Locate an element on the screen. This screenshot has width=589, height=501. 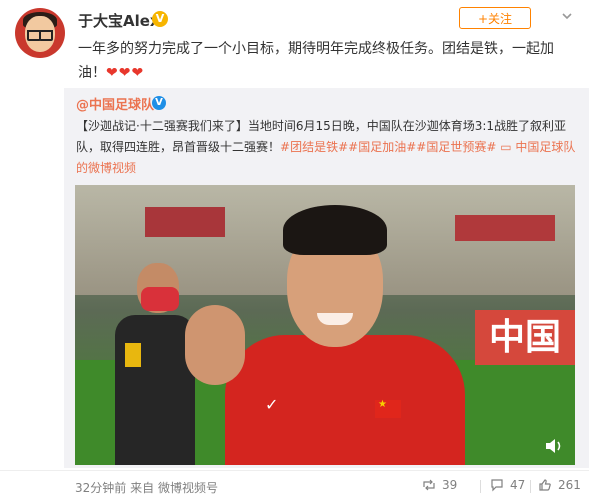
hashtag-link: #团结是铁# is located at coordinates (314, 147).